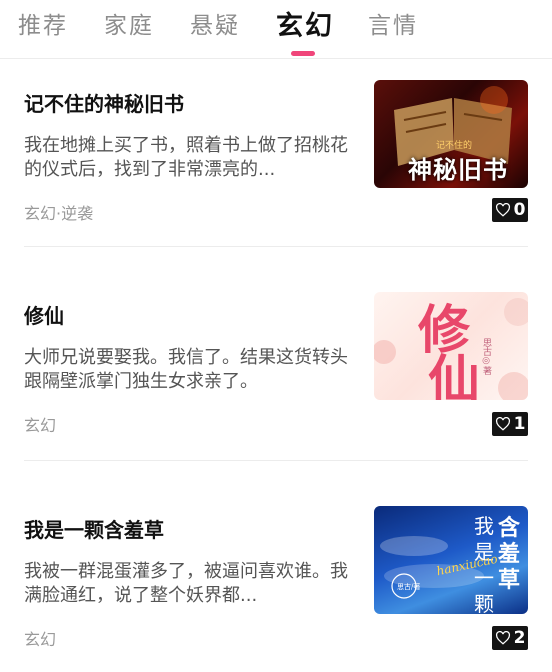  I want to click on tab-fantasy: 玄幻, so click(305, 23).